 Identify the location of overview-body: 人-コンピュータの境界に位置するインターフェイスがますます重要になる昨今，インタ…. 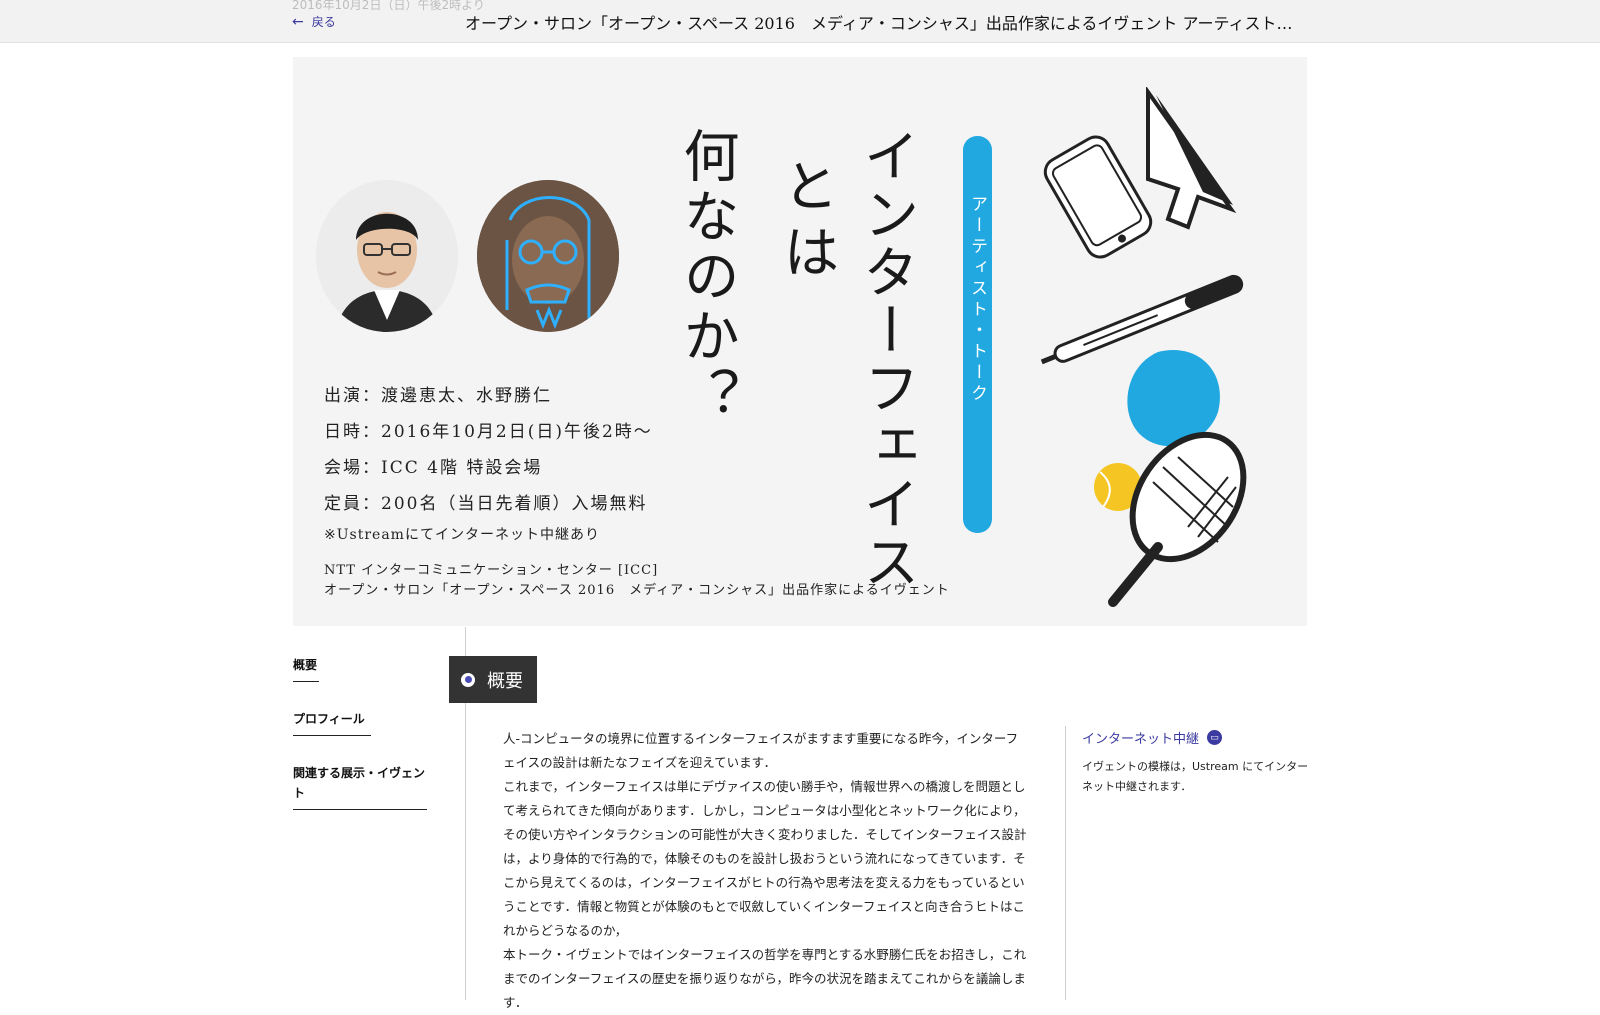
(765, 871).